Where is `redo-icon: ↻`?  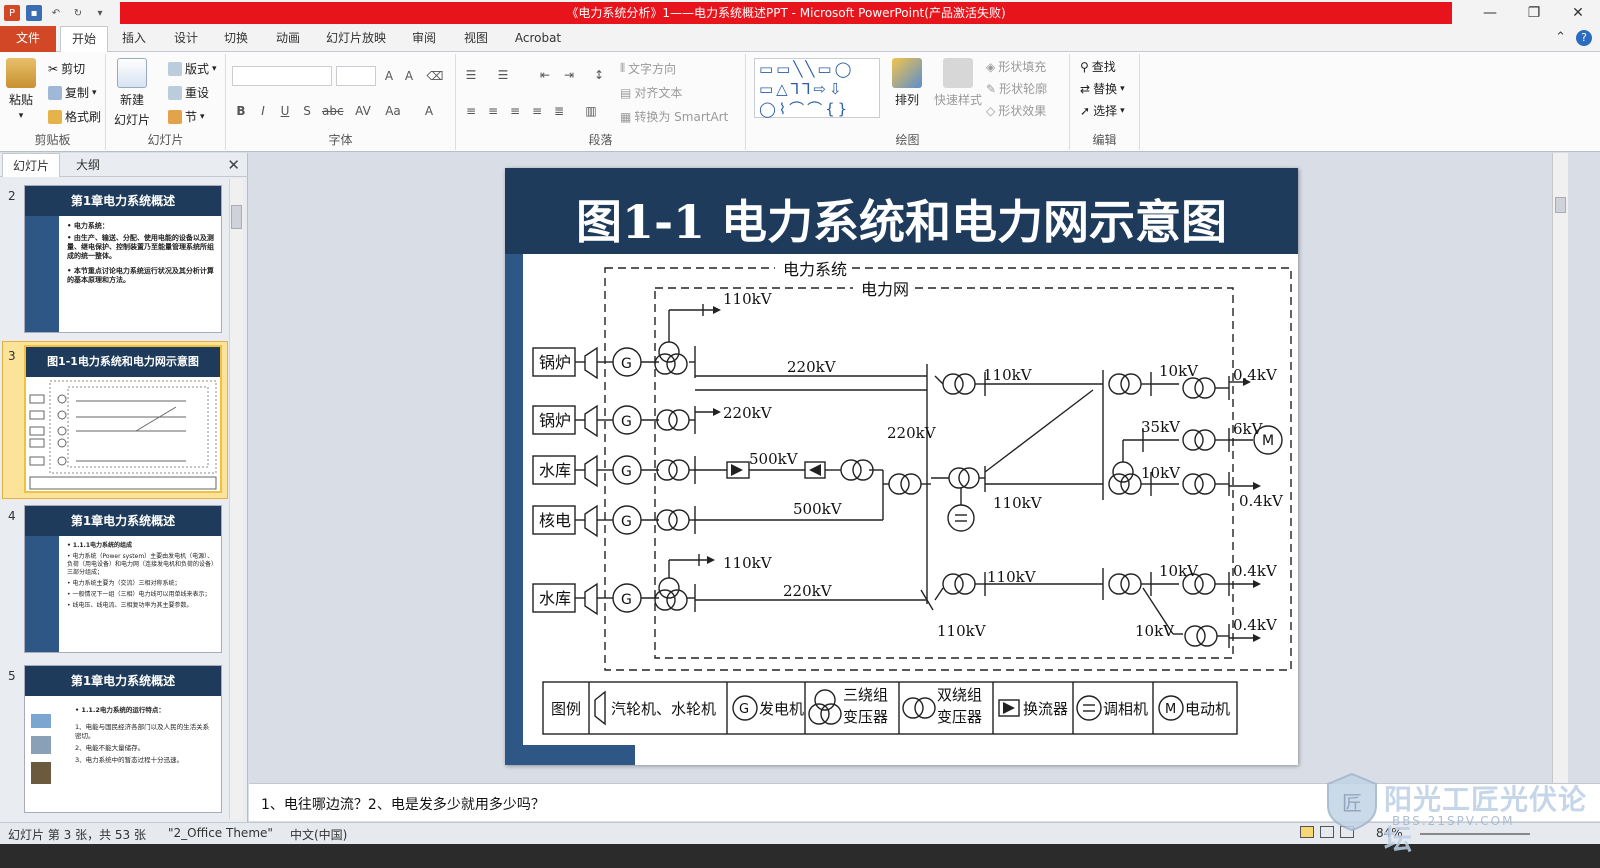
redo-icon: ↻ is located at coordinates (78, 13).